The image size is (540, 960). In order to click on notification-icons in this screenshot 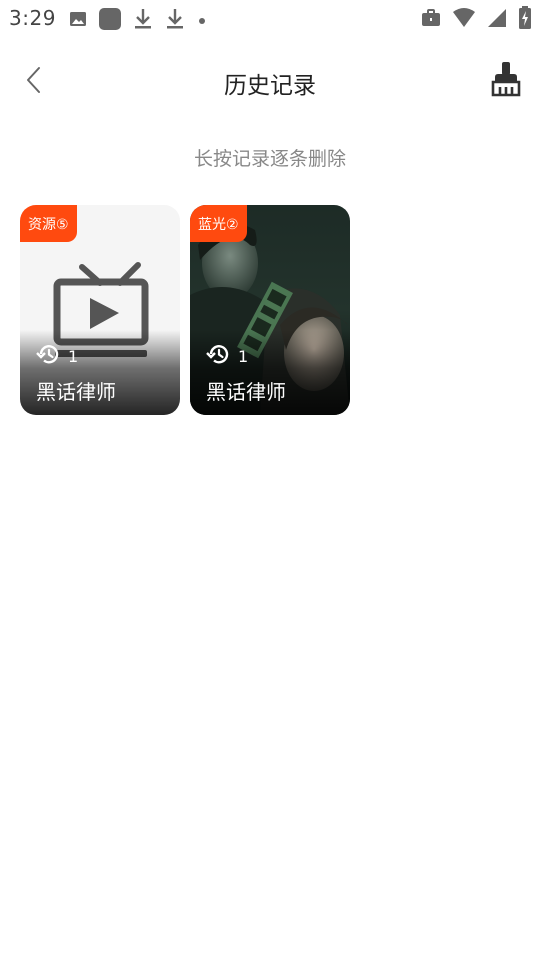, I will do `click(138, 21)`.